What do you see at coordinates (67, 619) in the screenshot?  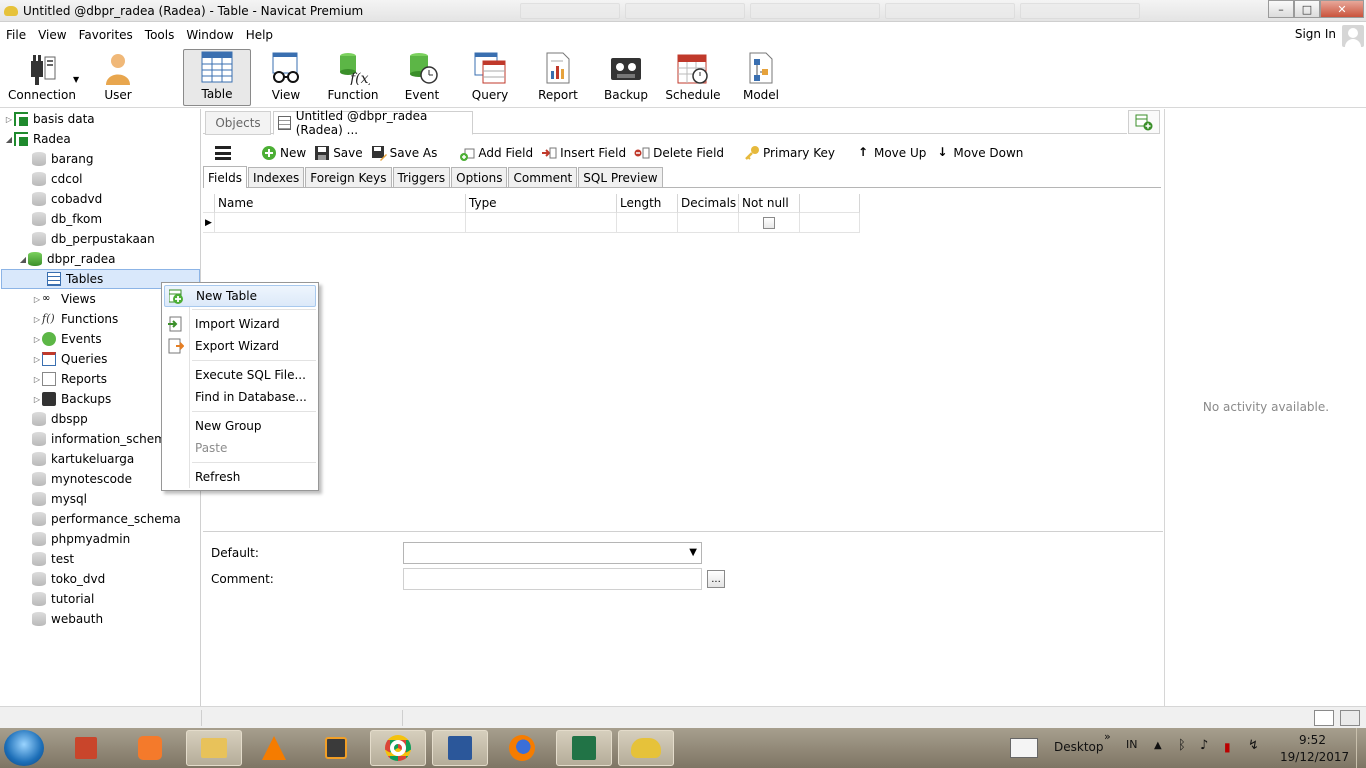 I see `tree-db-webauth: webauth` at bounding box center [67, 619].